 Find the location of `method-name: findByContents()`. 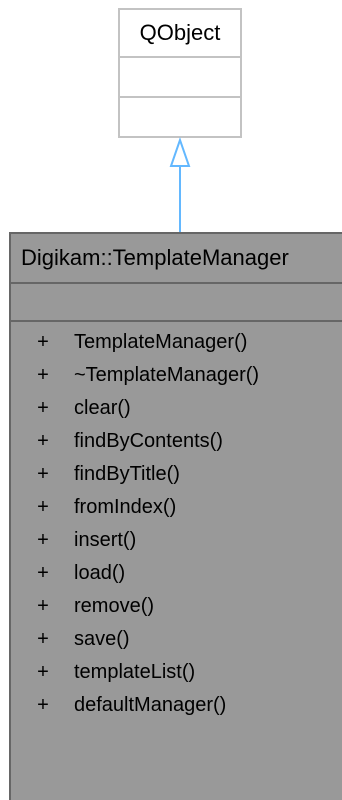

method-name: findByContents() is located at coordinates (148, 441).